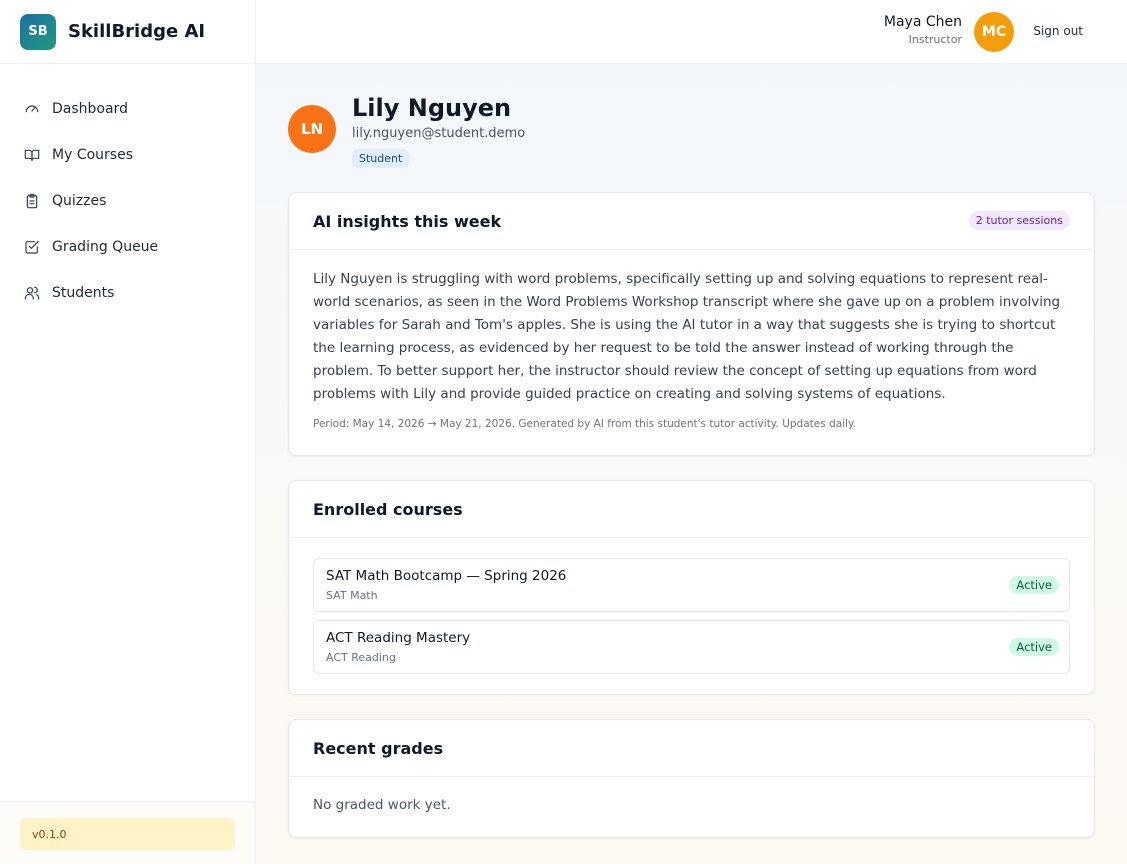  What do you see at coordinates (407, 221) in the screenshot?
I see `card-title: AI insights this week` at bounding box center [407, 221].